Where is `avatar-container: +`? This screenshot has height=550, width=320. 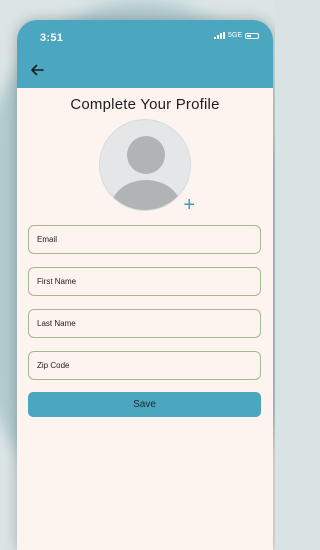
avatar-container: + is located at coordinates (147, 167).